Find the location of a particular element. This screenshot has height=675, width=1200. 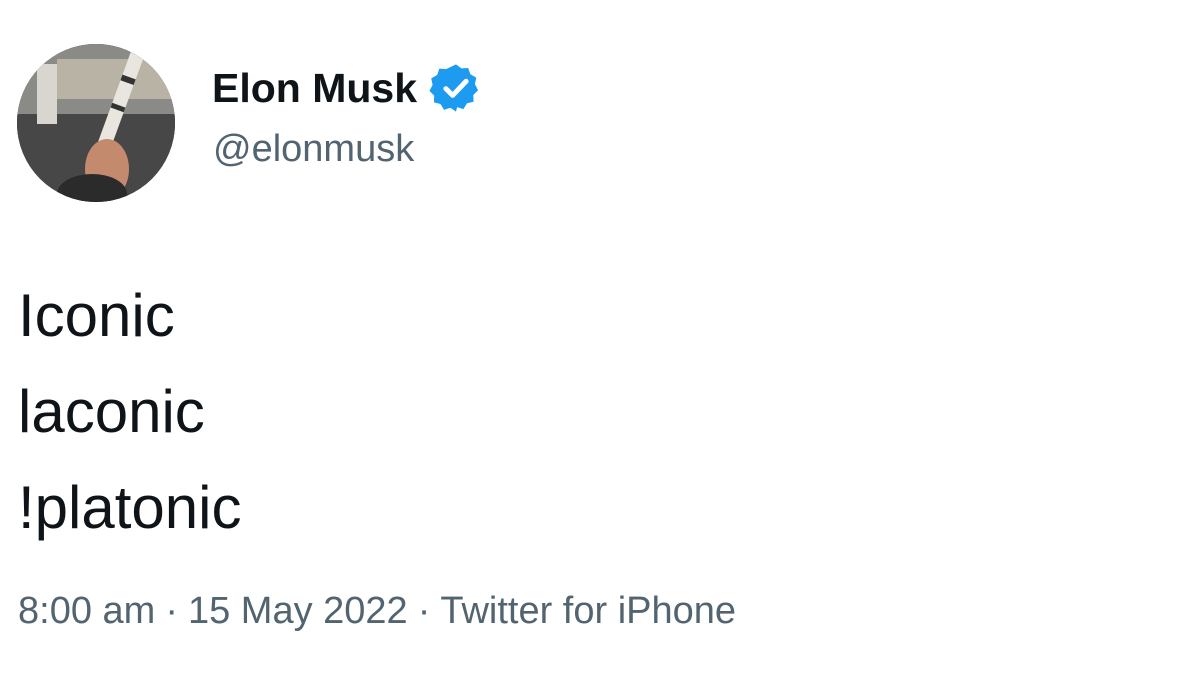

verified-badge-icon is located at coordinates (456, 88).